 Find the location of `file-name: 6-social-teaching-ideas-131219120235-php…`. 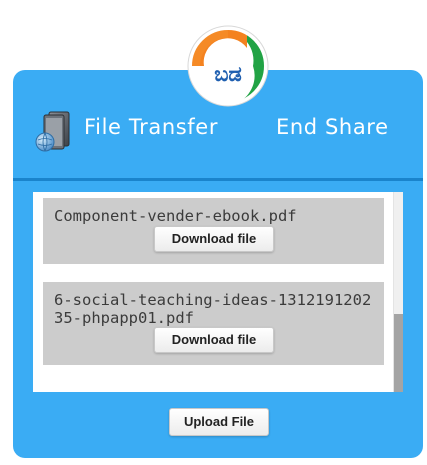

file-name: 6-social-teaching-ideas-131219120235-php… is located at coordinates (213, 309).